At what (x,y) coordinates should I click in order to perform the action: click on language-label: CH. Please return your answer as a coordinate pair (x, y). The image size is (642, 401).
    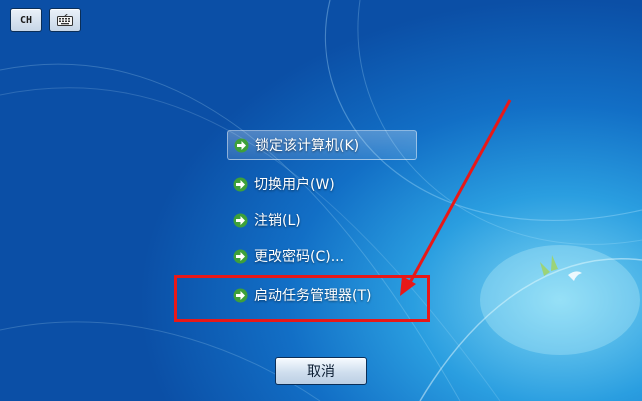
    Looking at the image, I should click on (26, 20).